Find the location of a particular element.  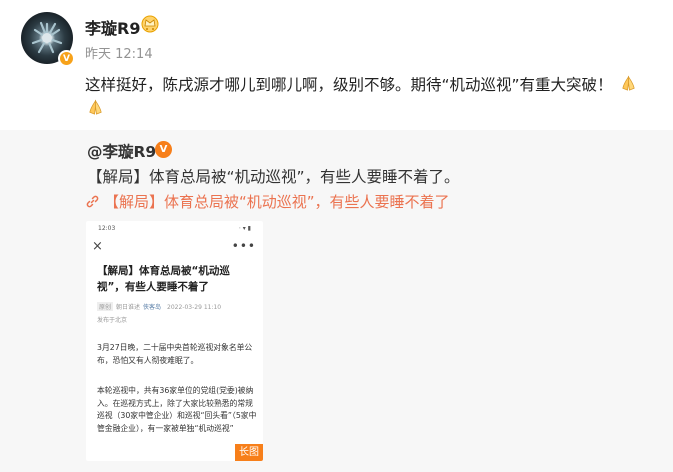

meta-source: 朝日谁述 is located at coordinates (128, 307).